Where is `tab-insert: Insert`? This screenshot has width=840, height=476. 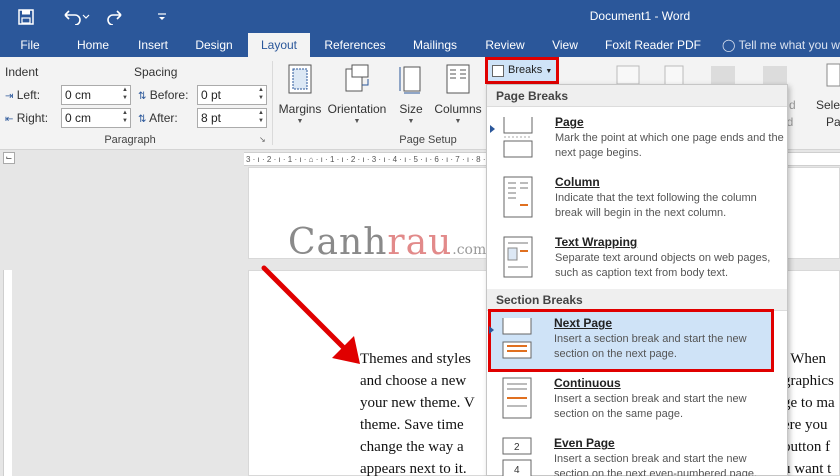 tab-insert: Insert is located at coordinates (153, 45).